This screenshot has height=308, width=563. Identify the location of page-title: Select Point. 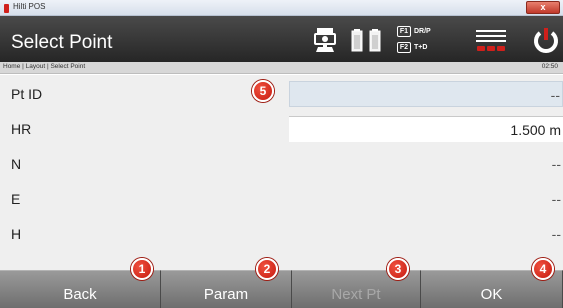
(62, 42).